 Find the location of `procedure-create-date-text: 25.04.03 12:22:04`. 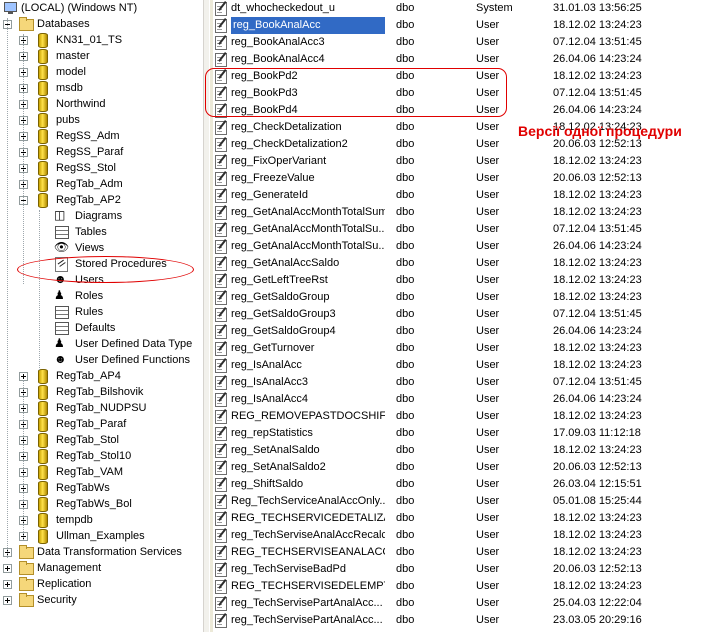

procedure-create-date-text: 25.04.03 12:22:04 is located at coordinates (597, 603).